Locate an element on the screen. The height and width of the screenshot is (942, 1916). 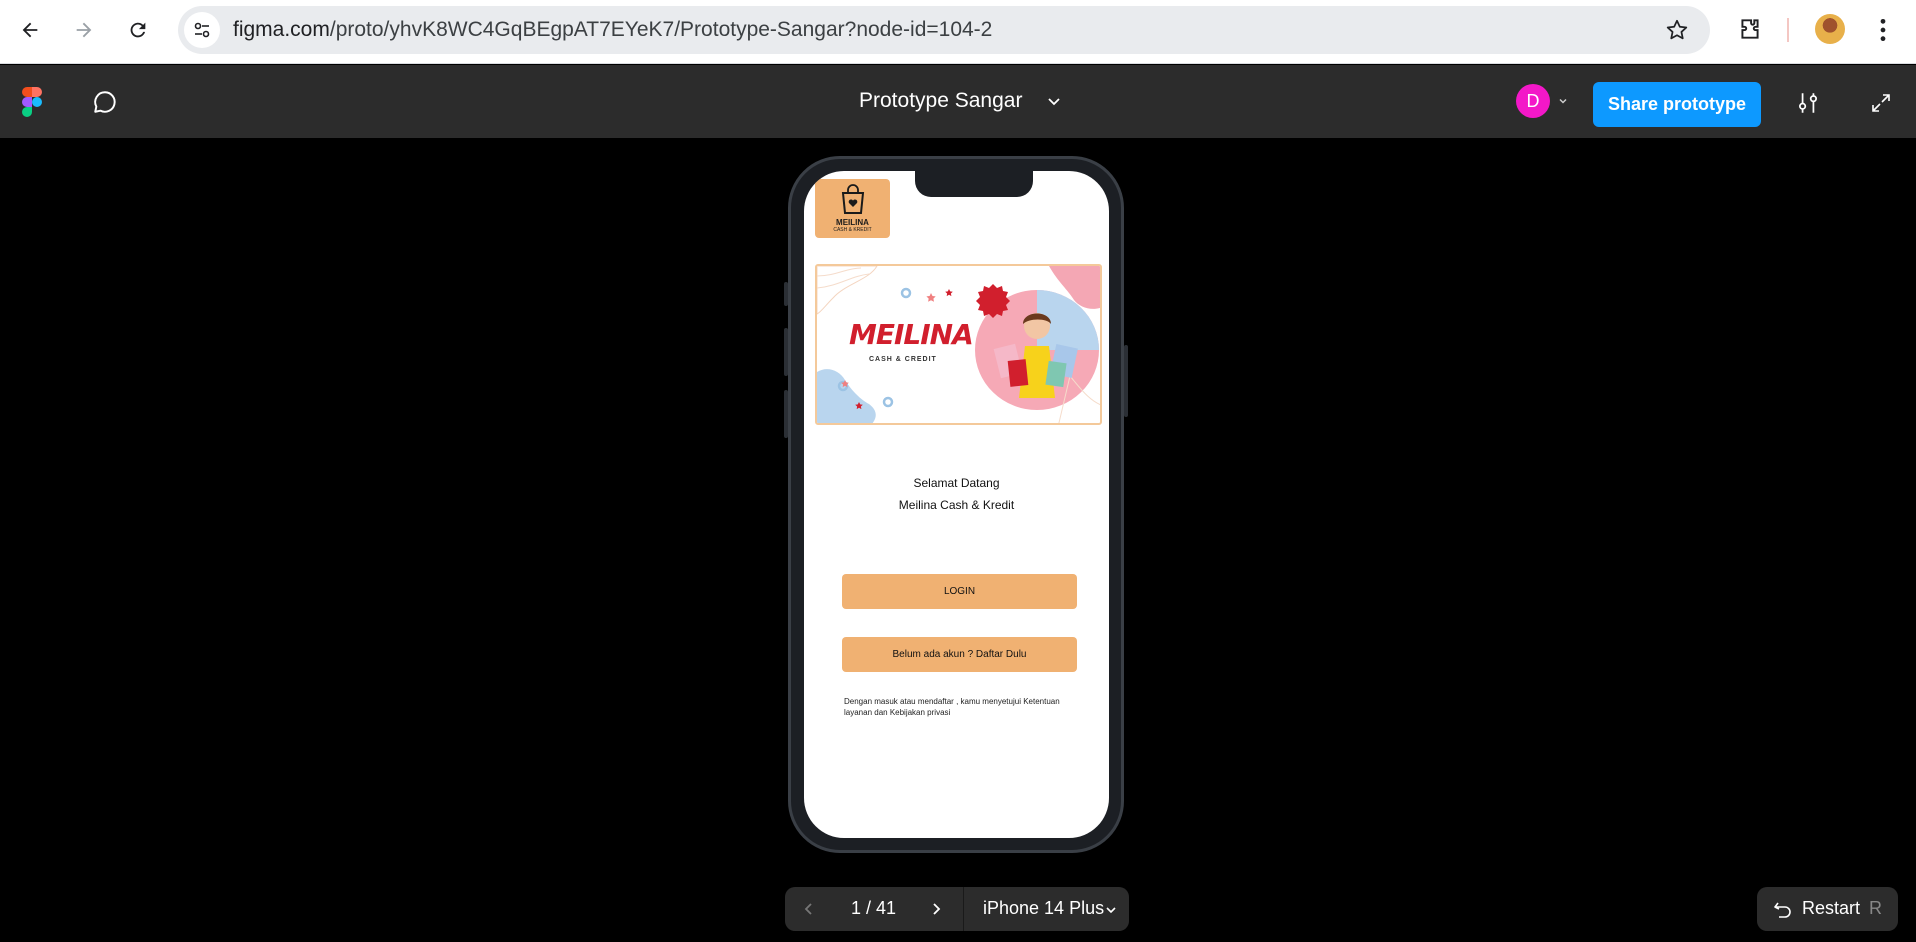
logo-subtitle: CASH & KREDIT is located at coordinates (852, 230).